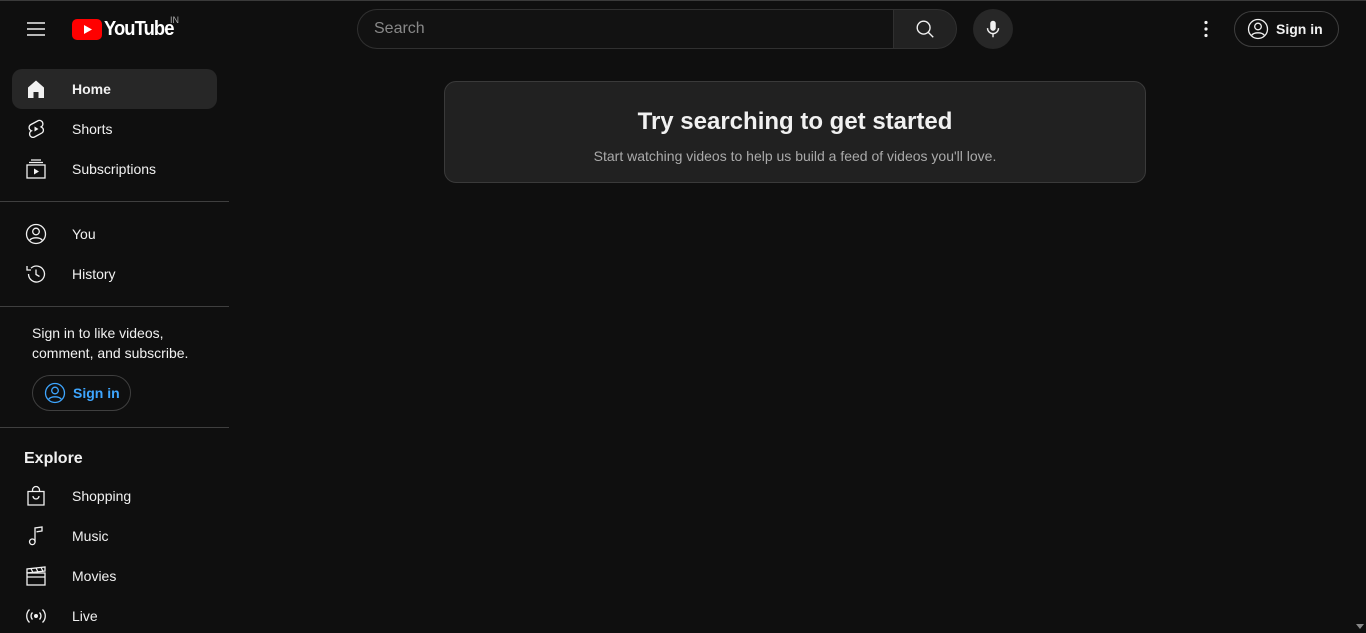 The width and height of the screenshot is (1366, 633). Describe the element at coordinates (36, 234) in the screenshot. I see `account-icon` at that location.